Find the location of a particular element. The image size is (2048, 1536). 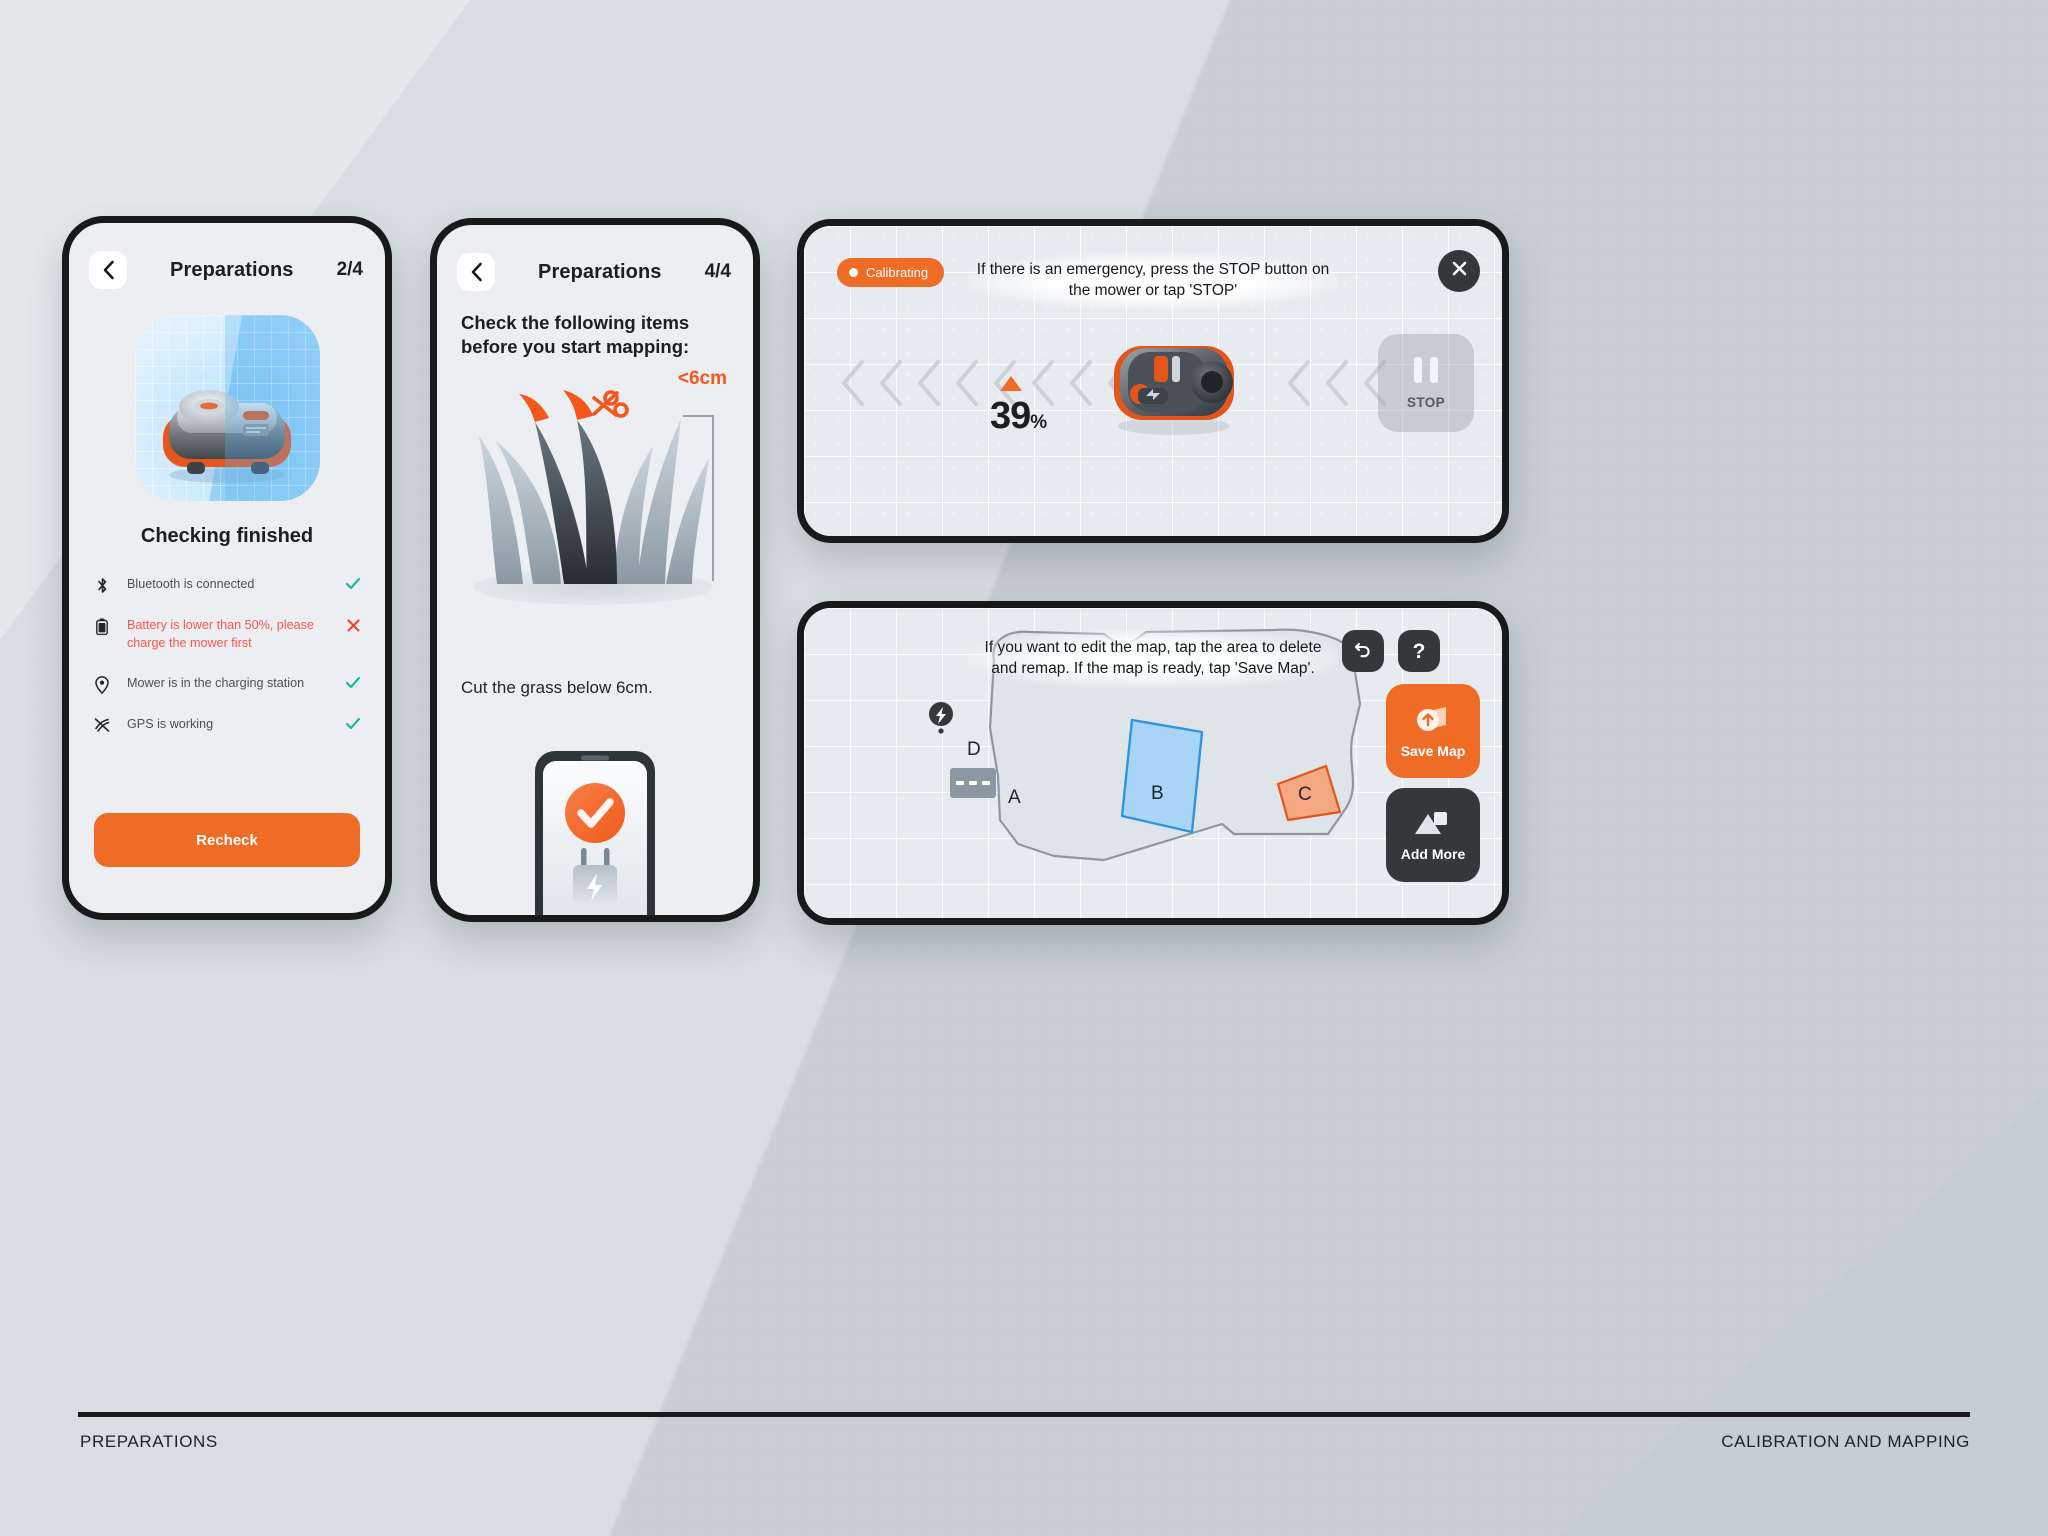

footer-left-label: PREPARATIONS is located at coordinates (149, 1441).